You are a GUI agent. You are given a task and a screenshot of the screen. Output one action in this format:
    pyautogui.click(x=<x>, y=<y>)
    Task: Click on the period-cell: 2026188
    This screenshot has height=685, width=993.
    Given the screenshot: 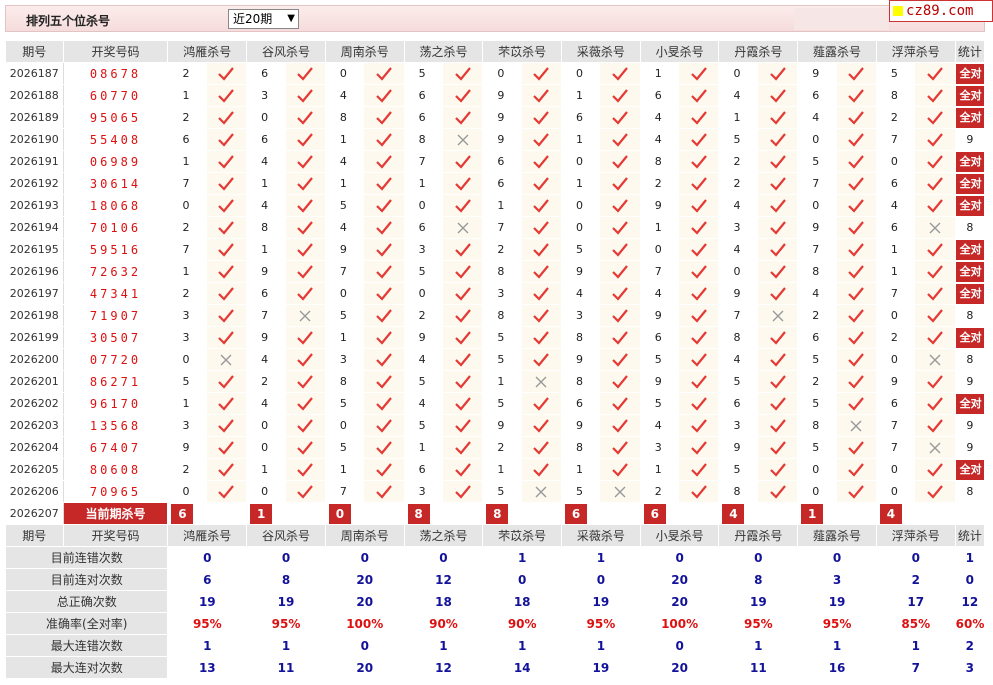 What is the action you would take?
    pyautogui.click(x=34, y=95)
    